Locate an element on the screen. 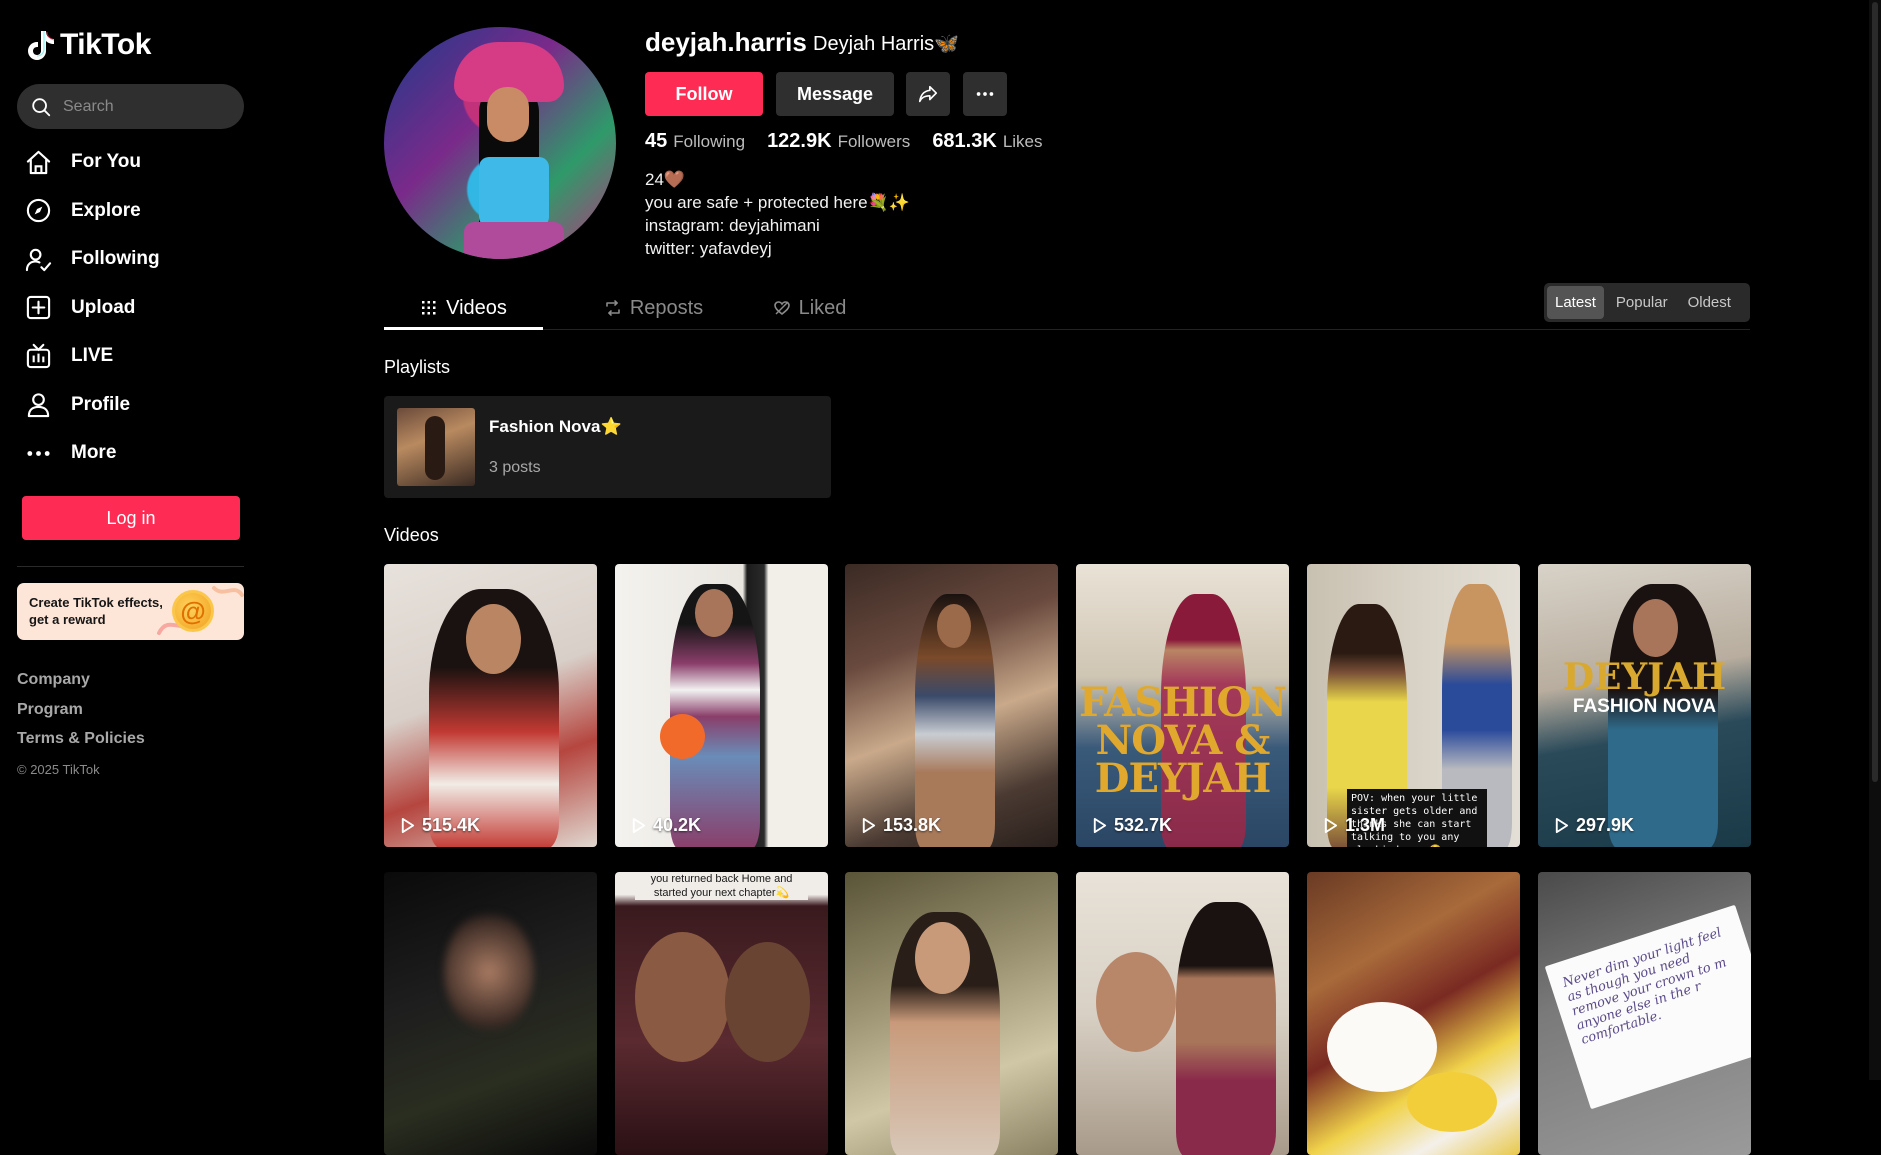  create-effects-banner: Create TikTok effects, get a reward @ is located at coordinates (130, 611).